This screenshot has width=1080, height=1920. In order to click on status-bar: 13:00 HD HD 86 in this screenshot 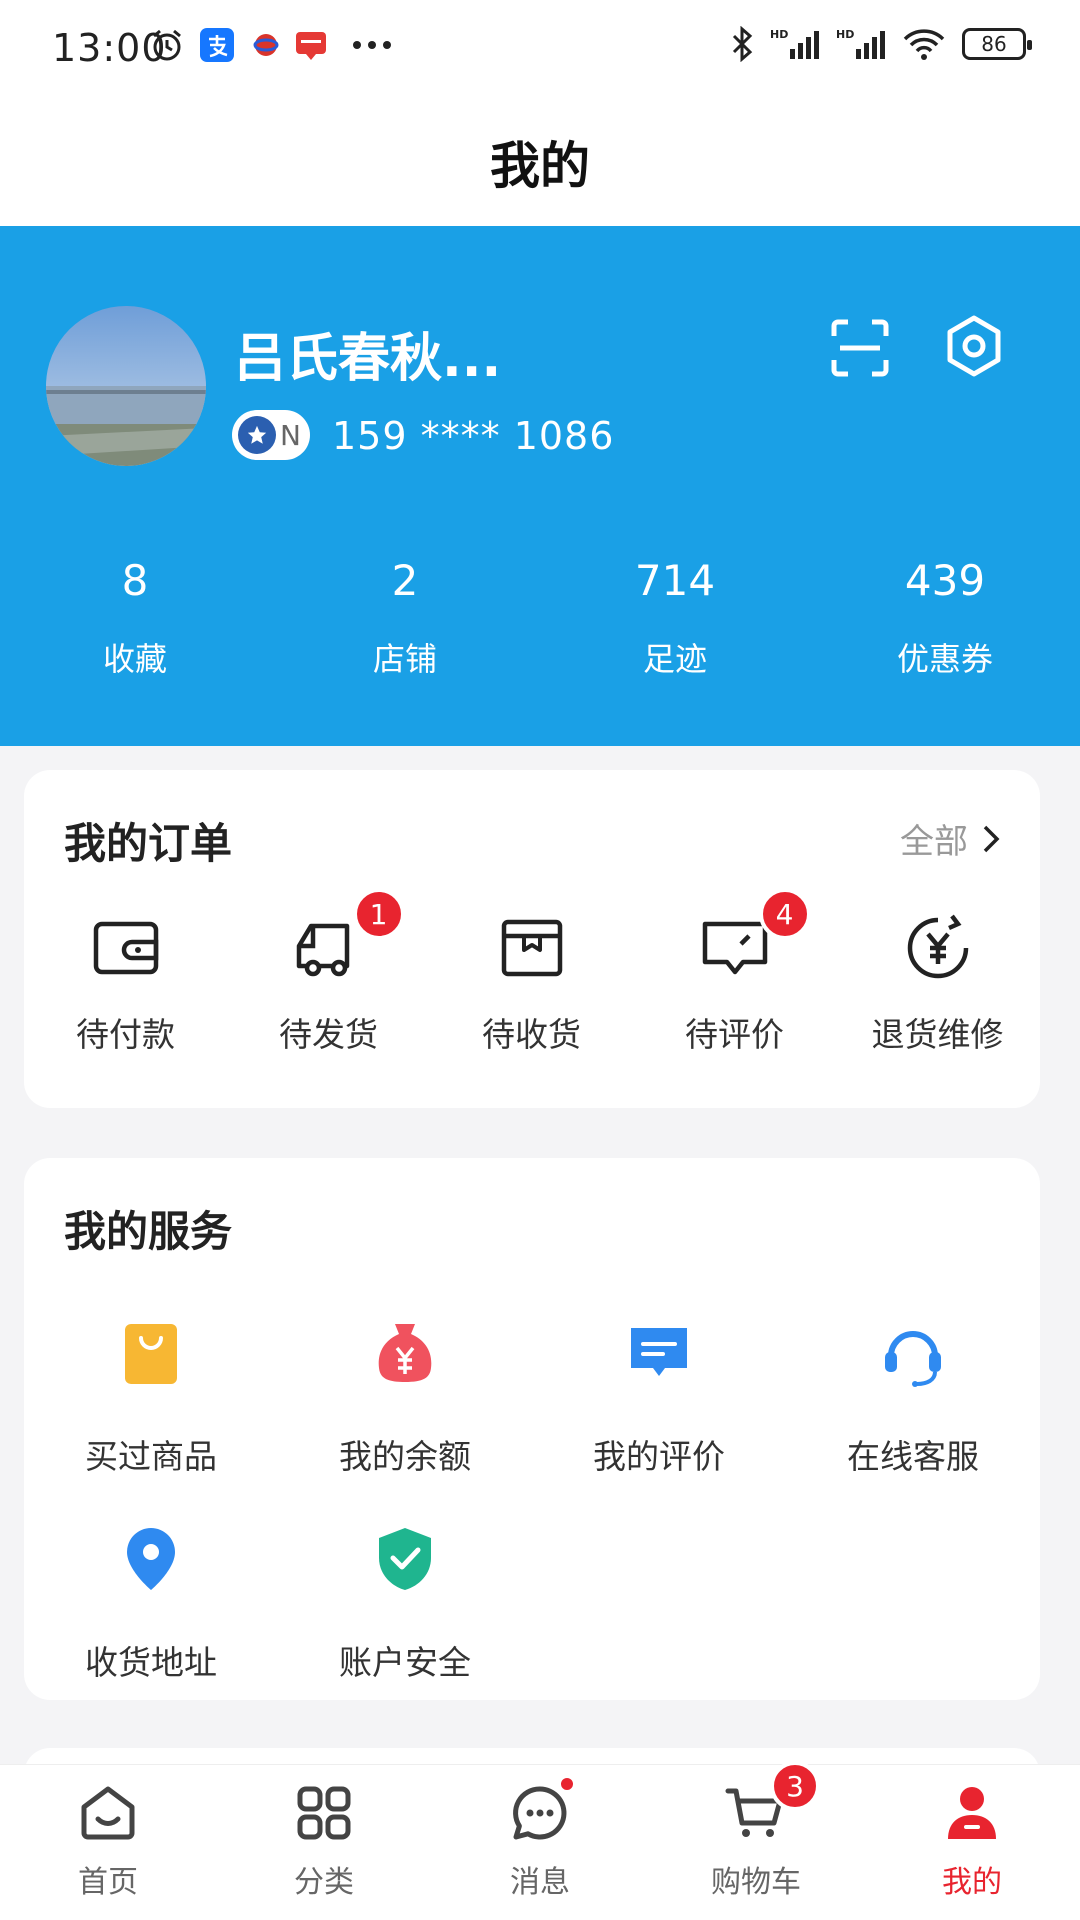, I will do `click(540, 48)`.